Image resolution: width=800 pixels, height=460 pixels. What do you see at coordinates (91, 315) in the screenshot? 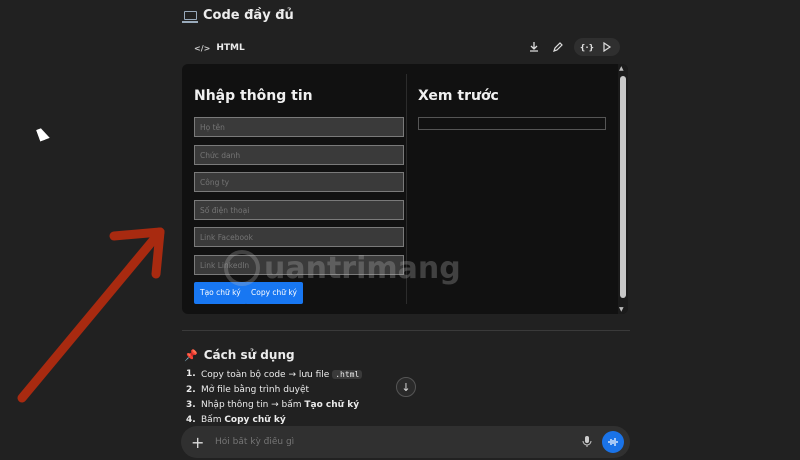
I see `annotation-arrow` at bounding box center [91, 315].